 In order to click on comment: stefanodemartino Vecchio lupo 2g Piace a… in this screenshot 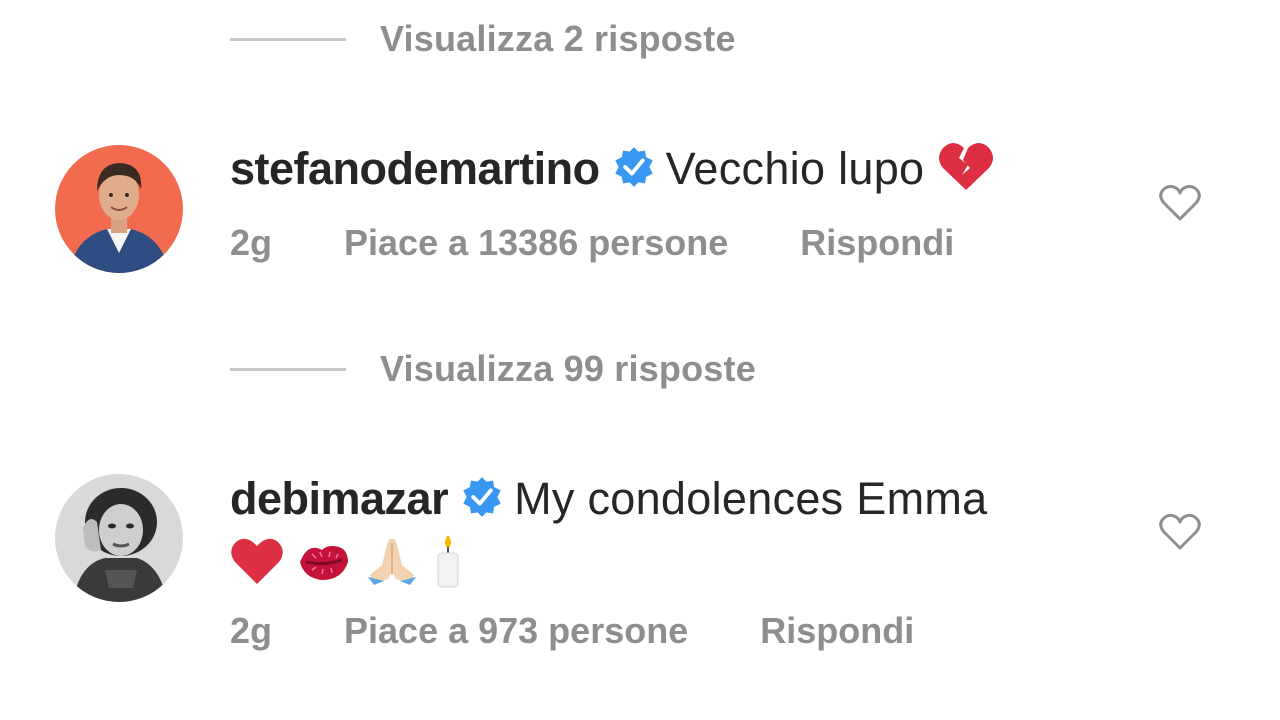, I will do `click(670, 202)`.